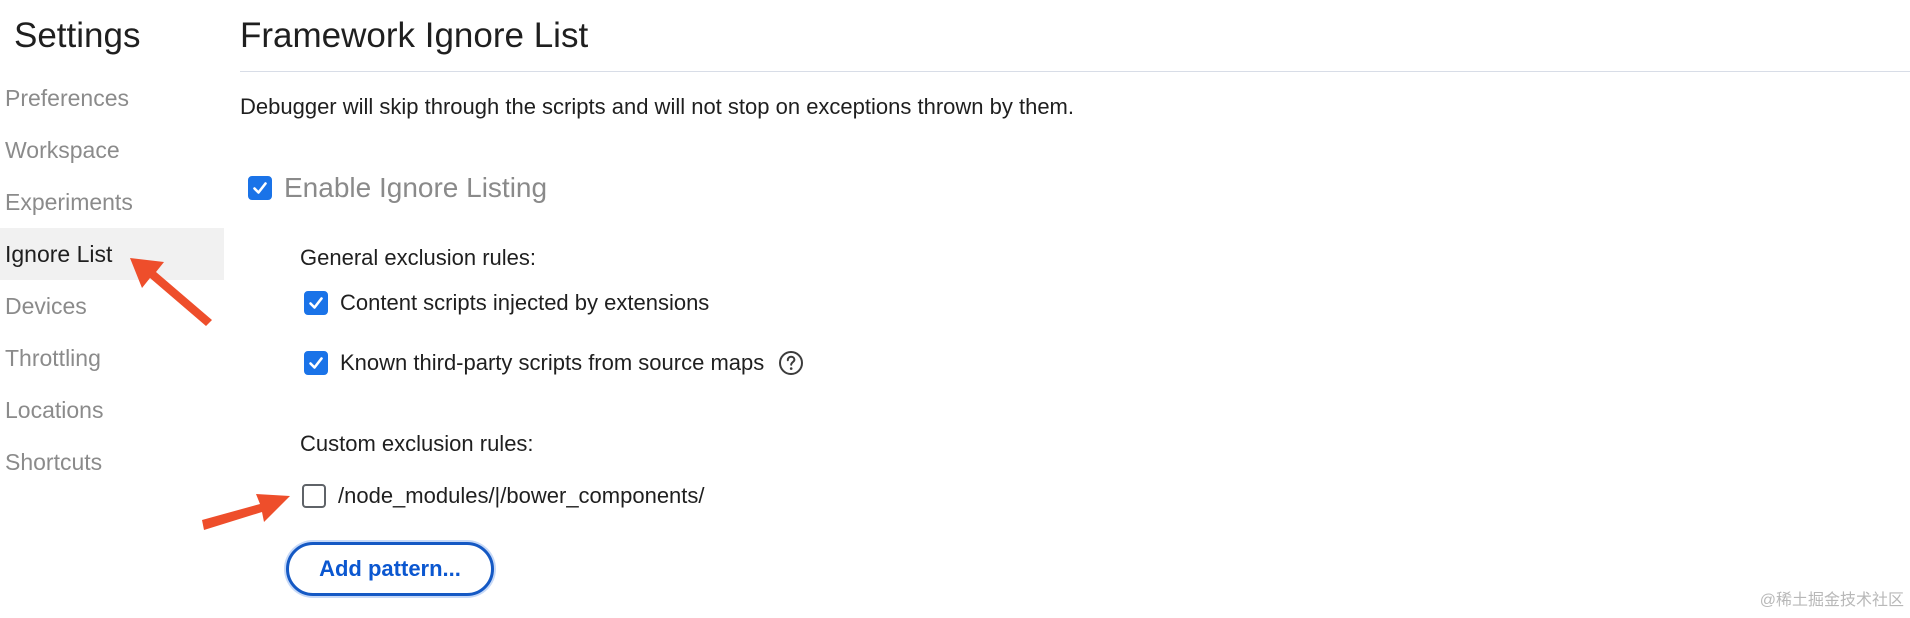  I want to click on sidebar-item-ignore-list: Ignore List, so click(112, 254).